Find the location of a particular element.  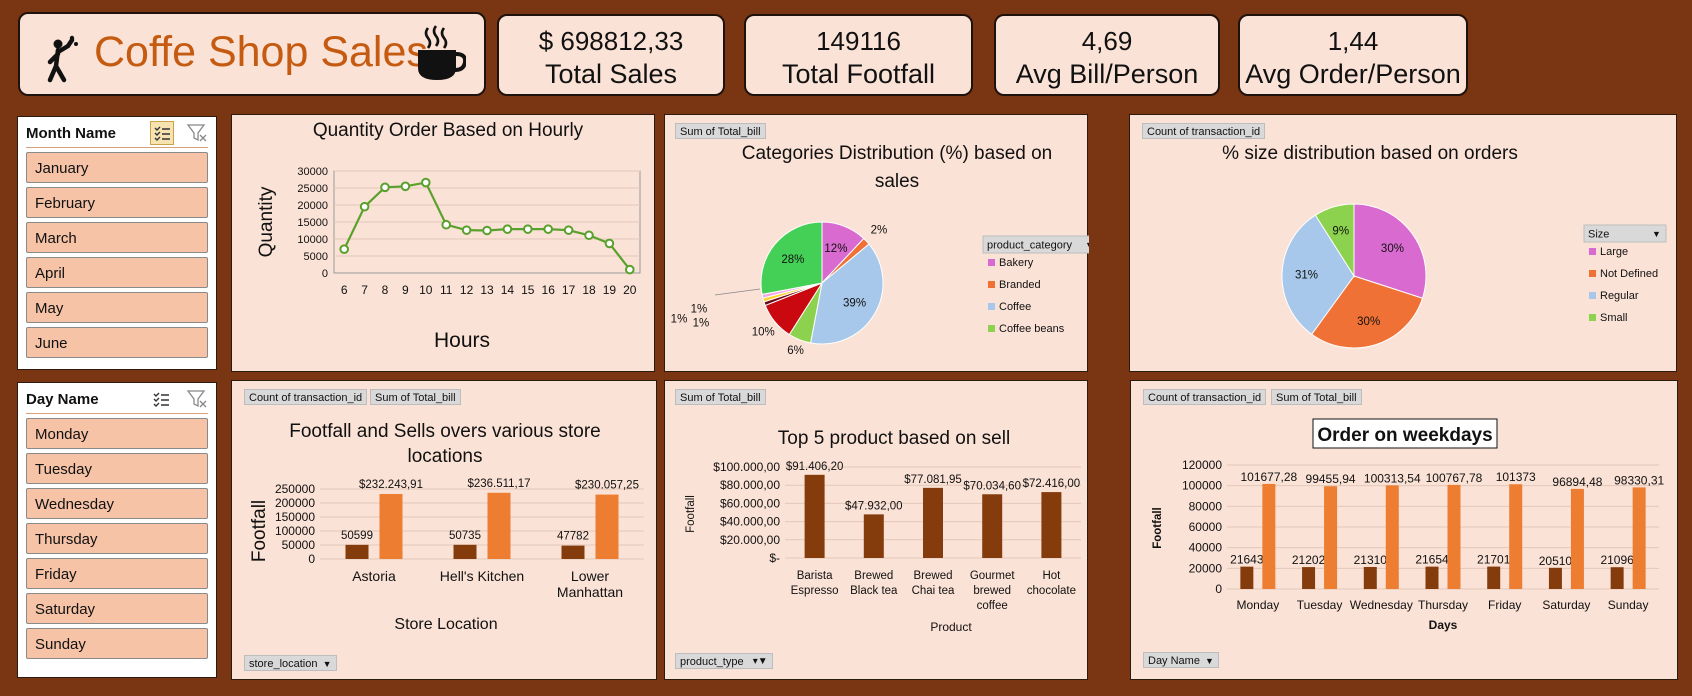

y-tick-label: 250000 is located at coordinates (295, 489).